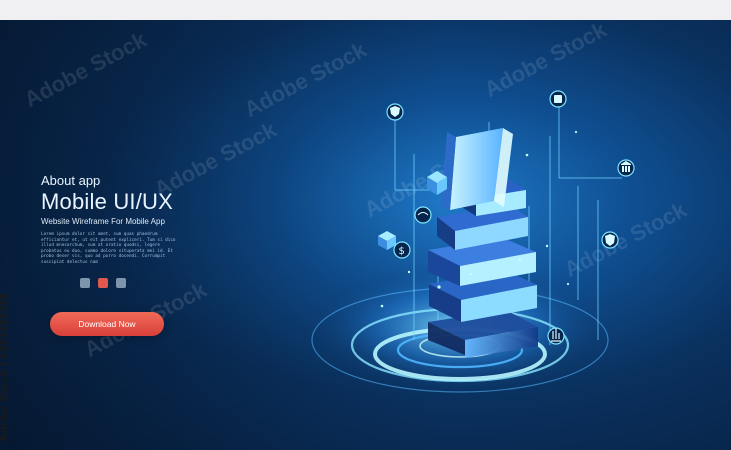 This screenshot has height=450, width=731. Describe the element at coordinates (483, 243) in the screenshot. I see `book-stack` at that location.